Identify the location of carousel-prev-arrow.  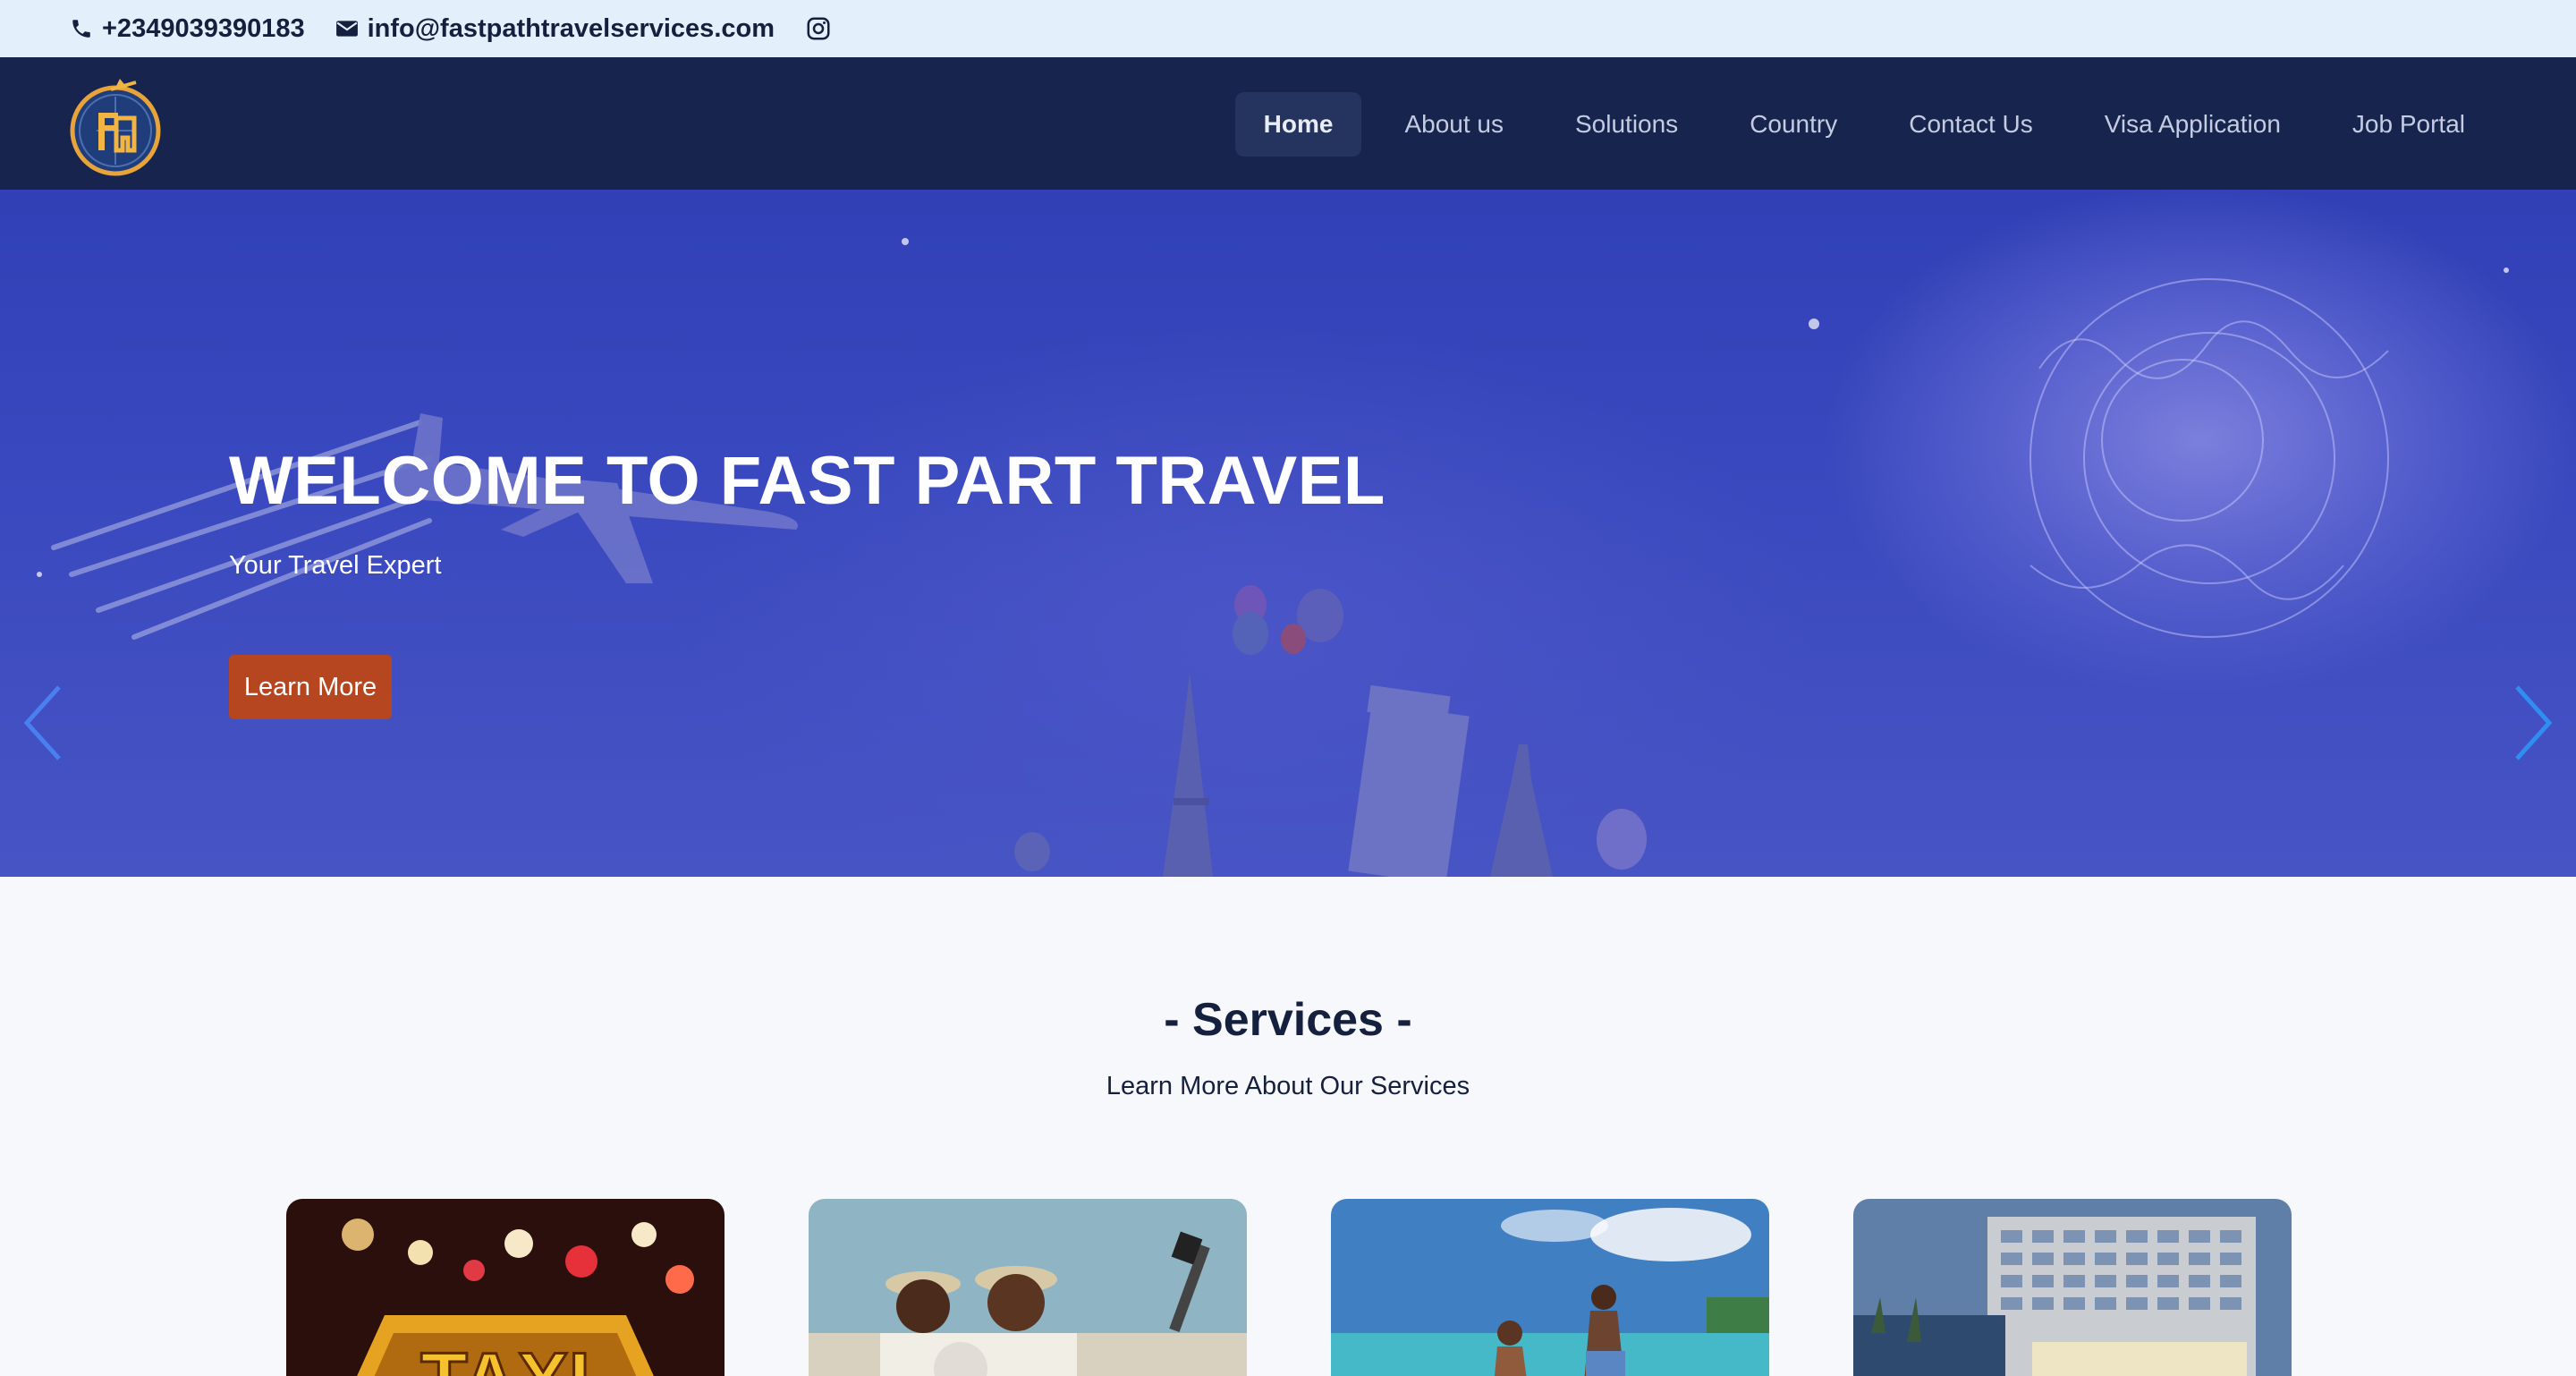
(43, 723).